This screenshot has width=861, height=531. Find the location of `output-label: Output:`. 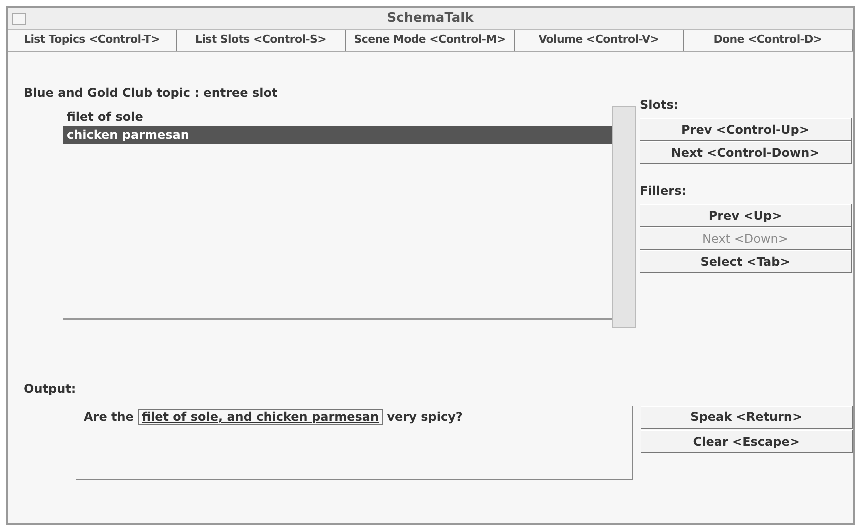

output-label: Output: is located at coordinates (51, 389).